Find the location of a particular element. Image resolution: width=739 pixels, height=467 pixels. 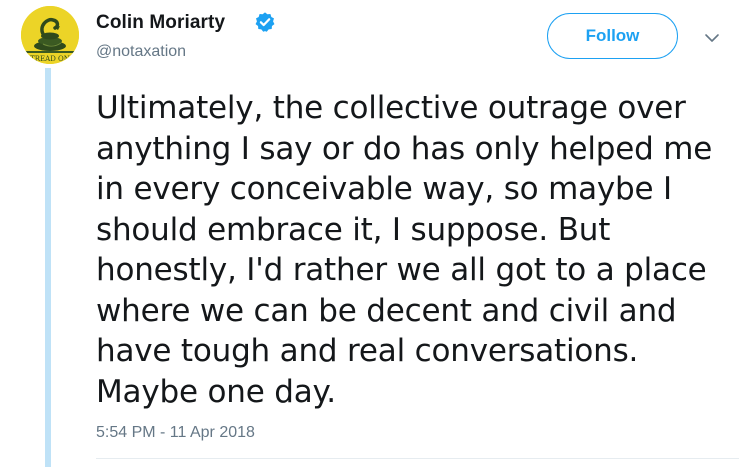

thread-connector-line is located at coordinates (48, 267).